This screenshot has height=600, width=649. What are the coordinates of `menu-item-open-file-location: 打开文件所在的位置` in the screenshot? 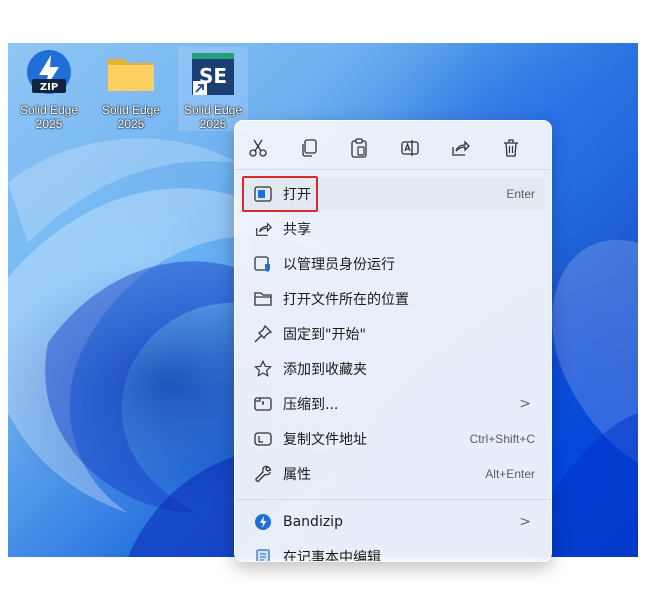 It's located at (393, 299).